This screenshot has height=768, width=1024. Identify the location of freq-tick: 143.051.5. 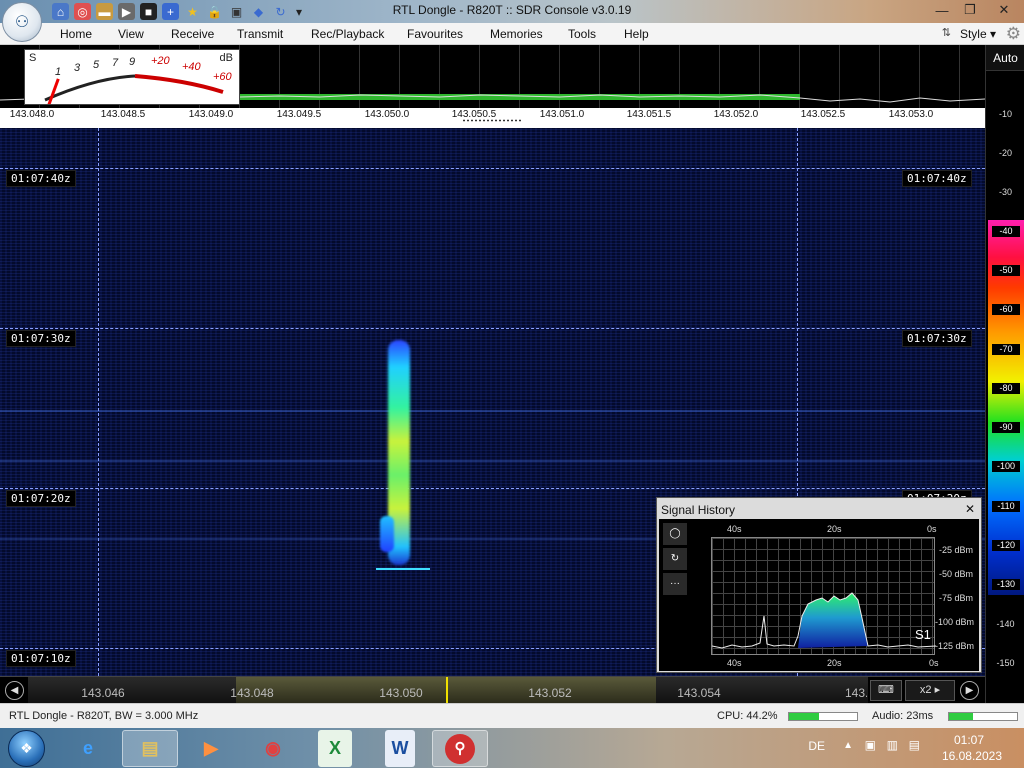
(649, 114).